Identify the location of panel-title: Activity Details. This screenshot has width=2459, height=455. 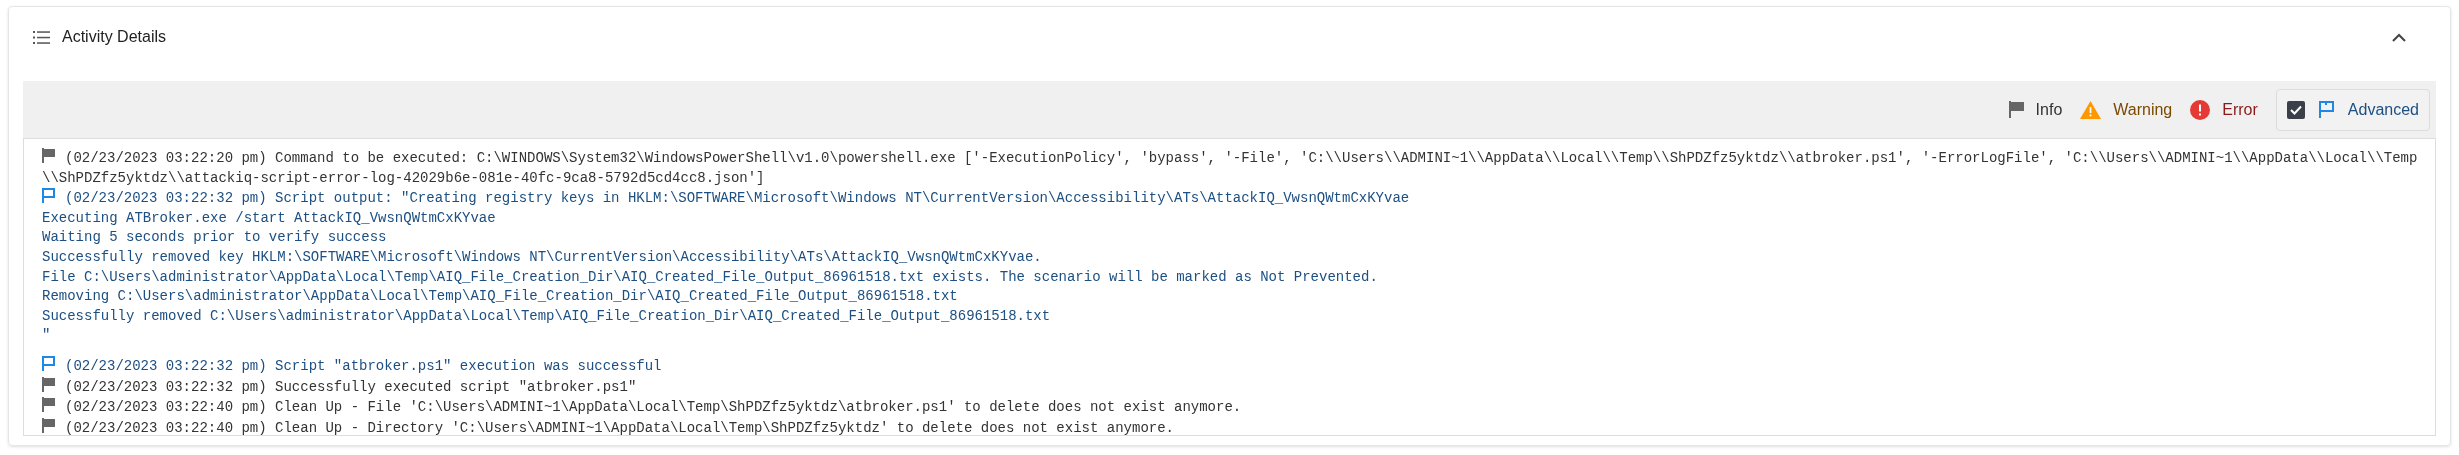
(114, 37).